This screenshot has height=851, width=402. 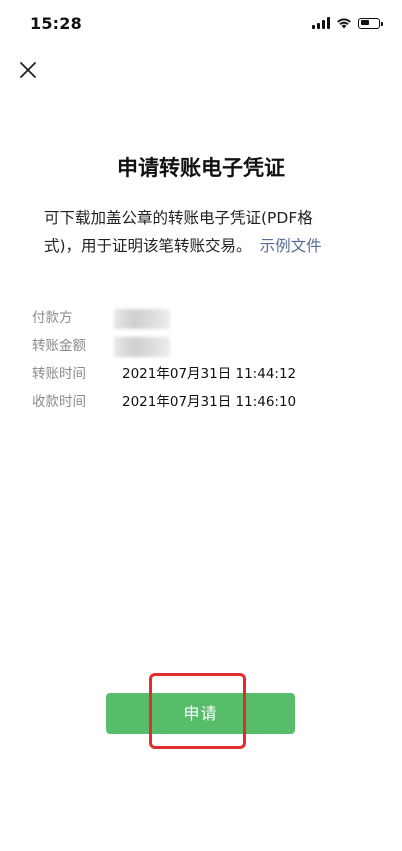 I want to click on status-bar: 15:28, so click(x=201, y=23).